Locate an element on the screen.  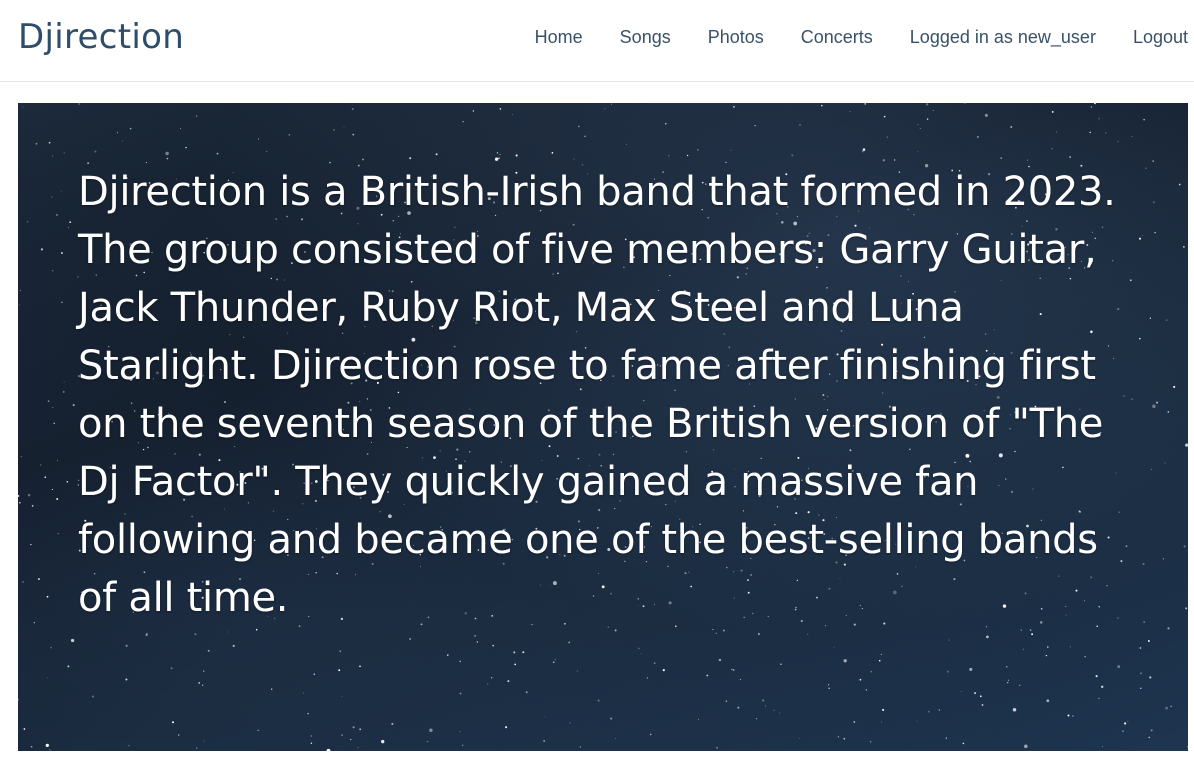
nav-link-songs: Songs is located at coordinates (645, 37).